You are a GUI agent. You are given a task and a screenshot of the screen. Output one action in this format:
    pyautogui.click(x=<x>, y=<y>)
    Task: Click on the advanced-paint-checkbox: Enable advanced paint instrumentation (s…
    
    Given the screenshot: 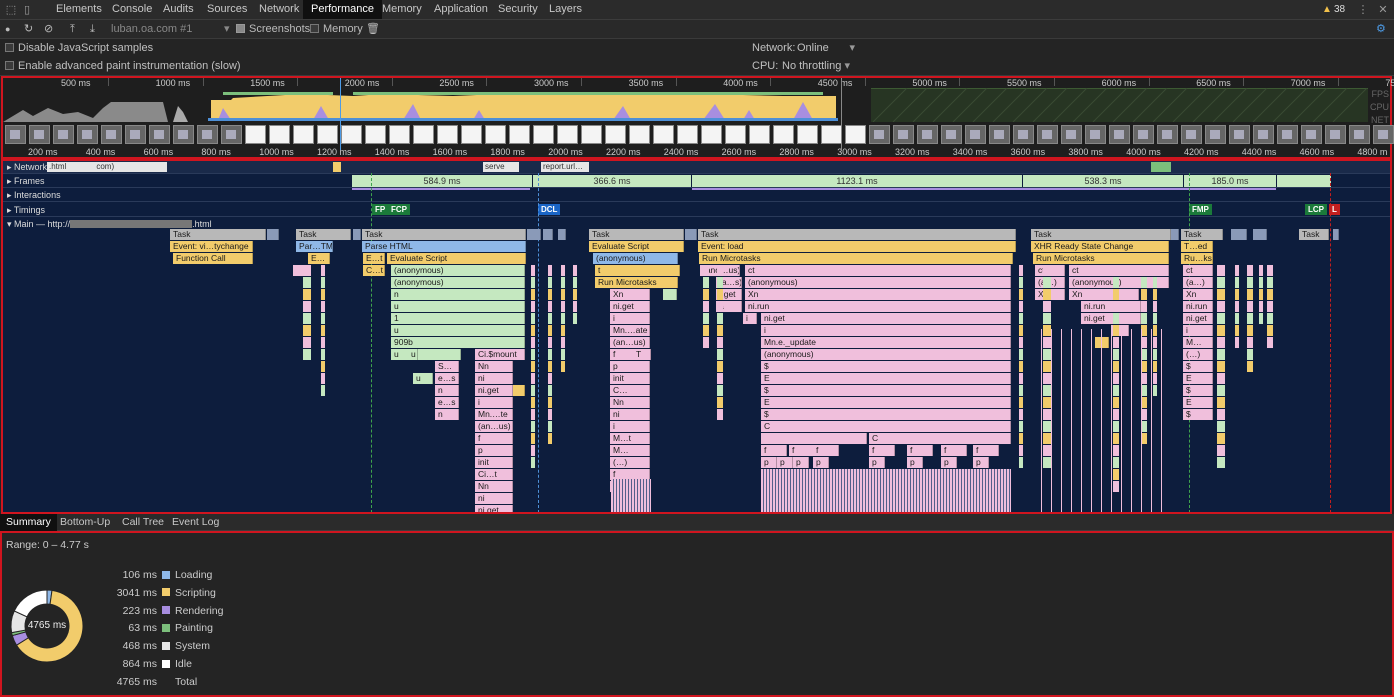 What is the action you would take?
    pyautogui.click(x=123, y=66)
    